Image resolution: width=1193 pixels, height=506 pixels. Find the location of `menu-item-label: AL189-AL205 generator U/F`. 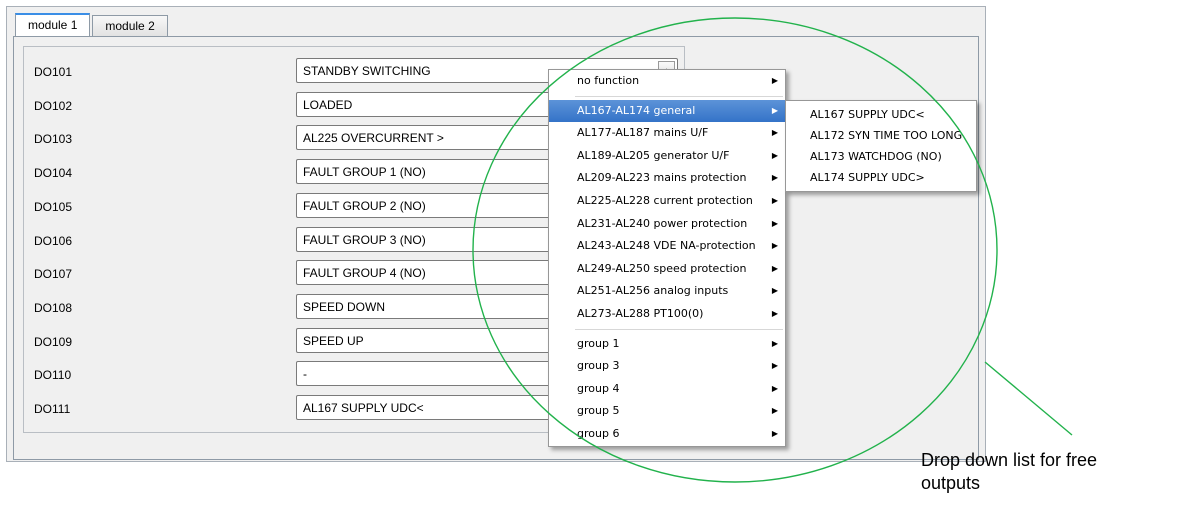

menu-item-label: AL189-AL205 generator U/F is located at coordinates (653, 155).